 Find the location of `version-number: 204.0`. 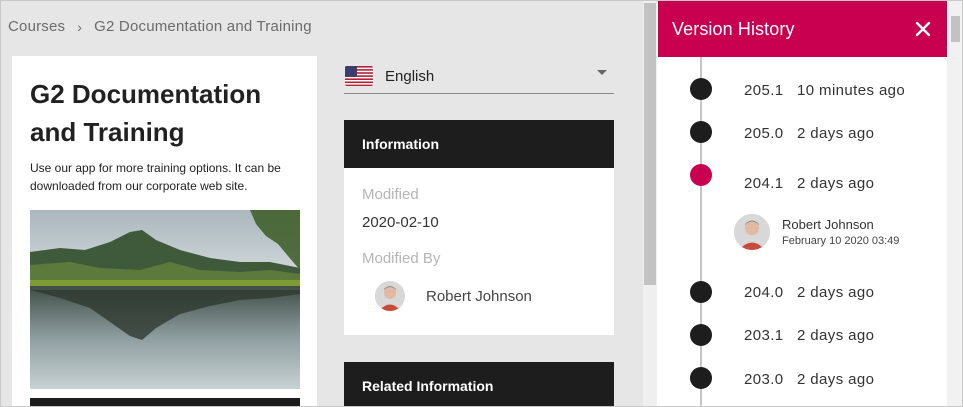

version-number: 204.0 is located at coordinates (764, 292).